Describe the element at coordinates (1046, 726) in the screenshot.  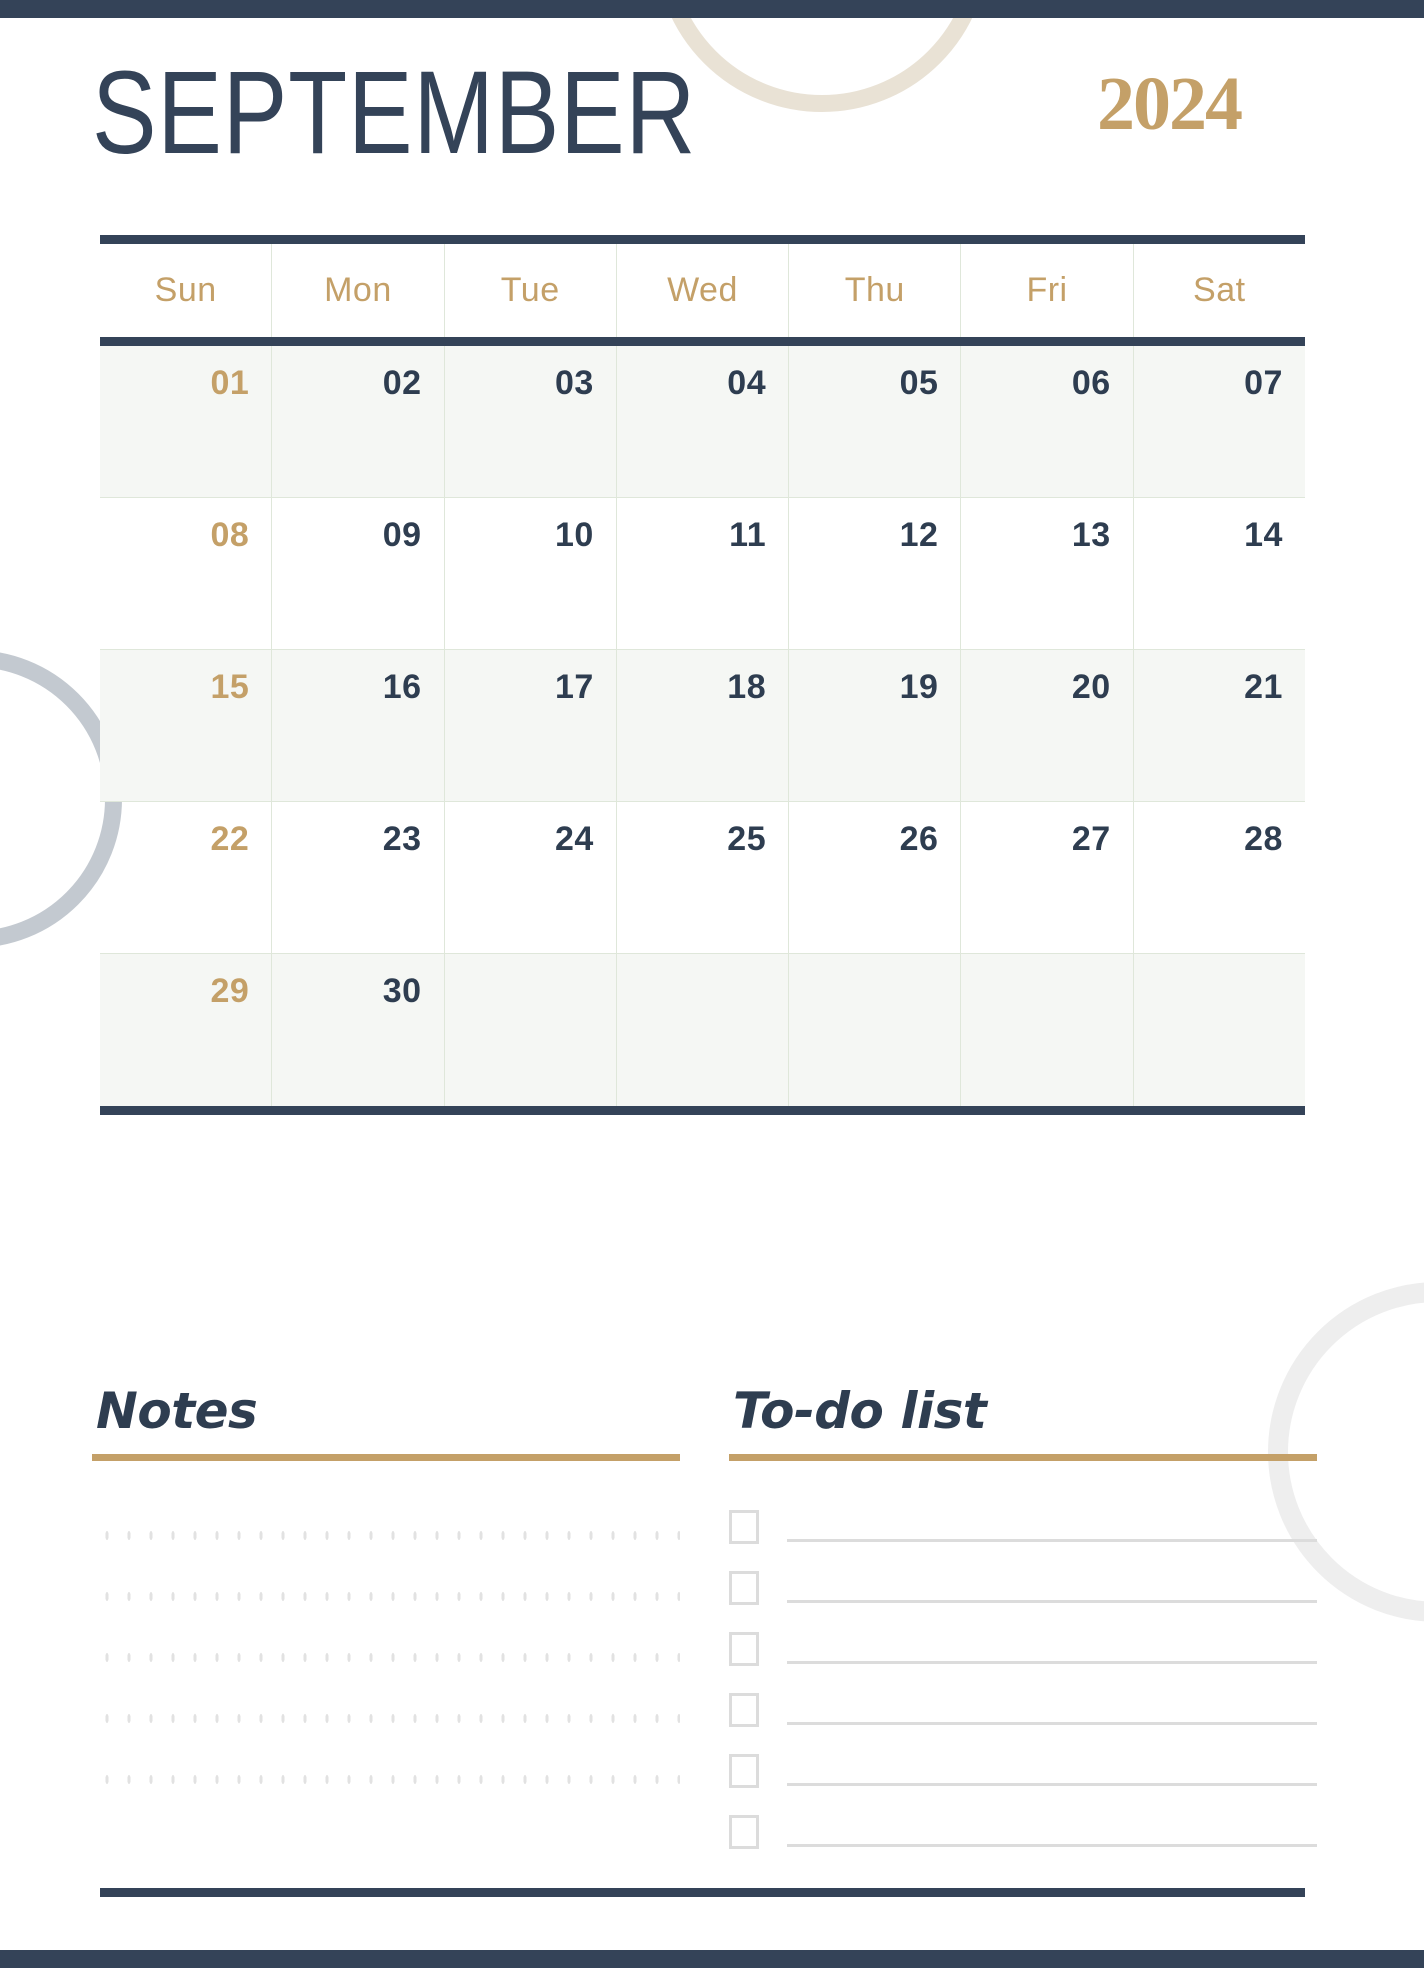
I see `day-cell-20: 20` at that location.